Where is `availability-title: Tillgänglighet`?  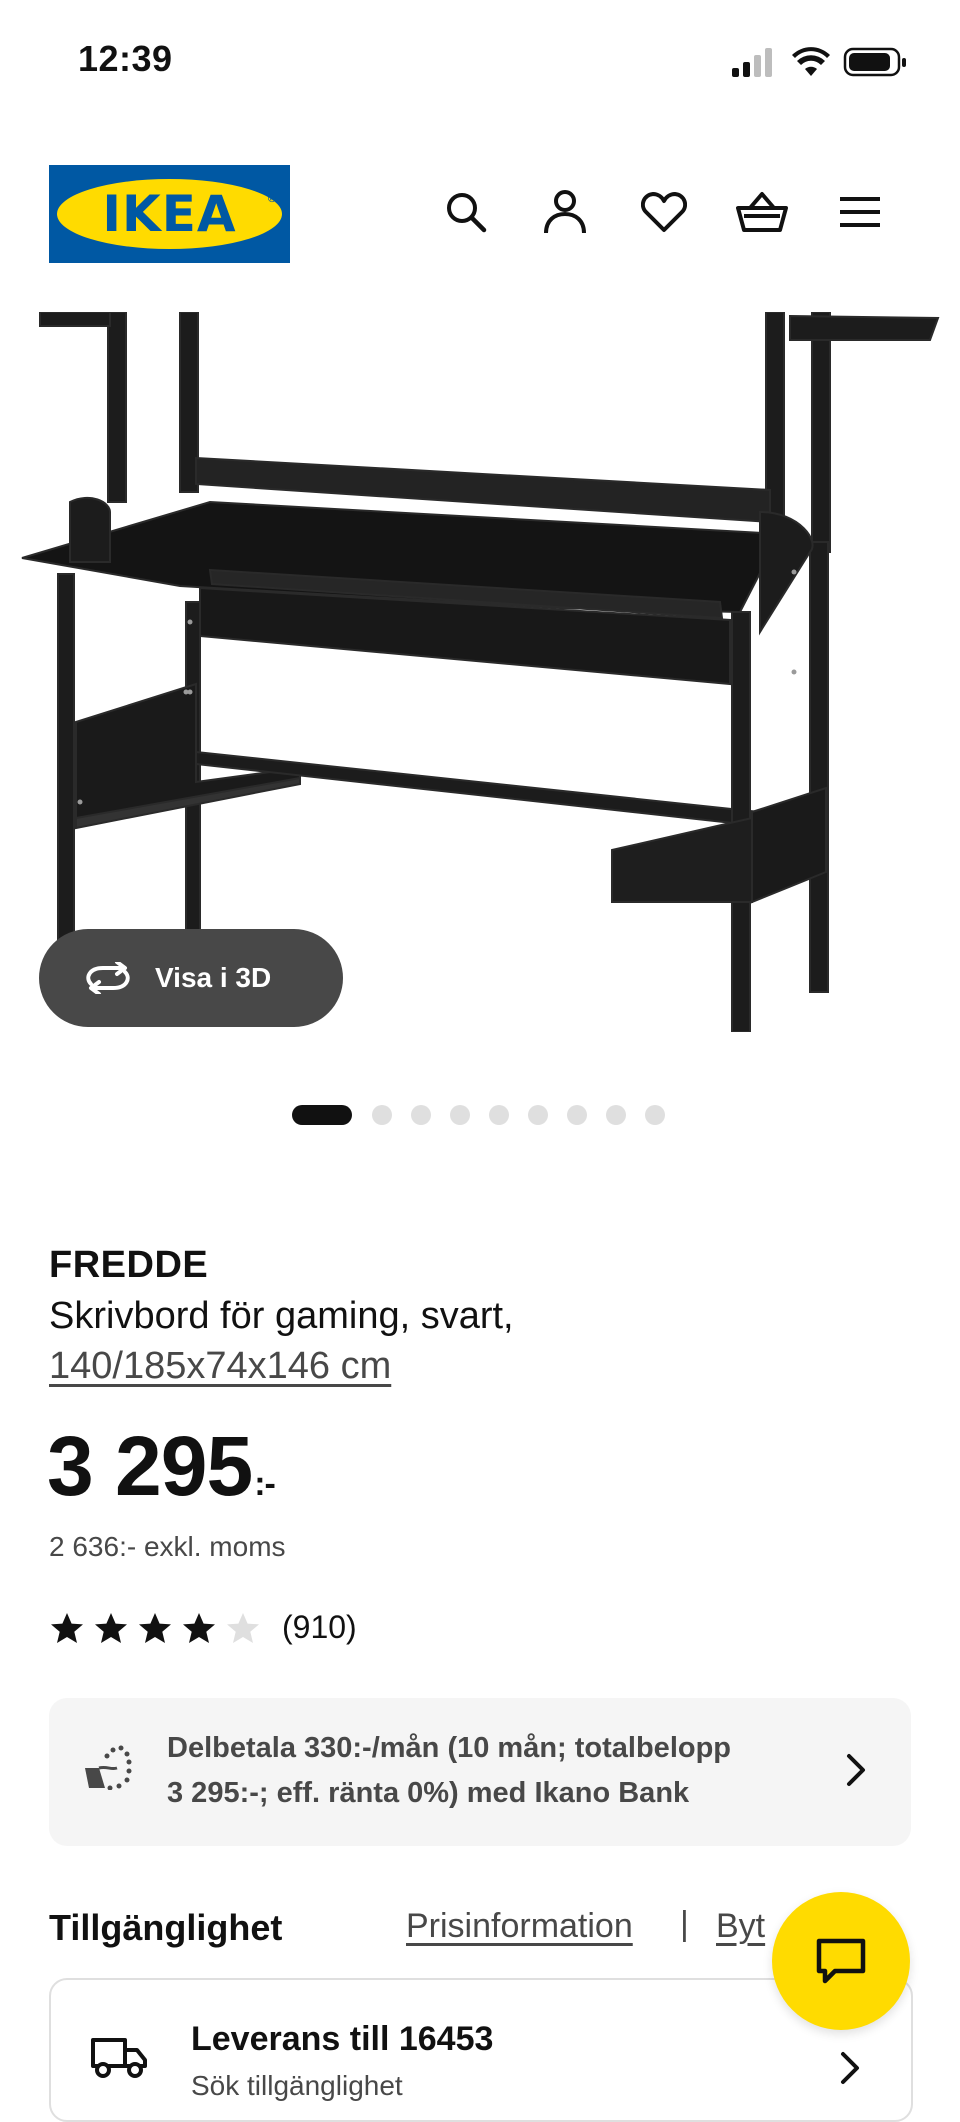
availability-title: Tillgänglighet is located at coordinates (166, 1927).